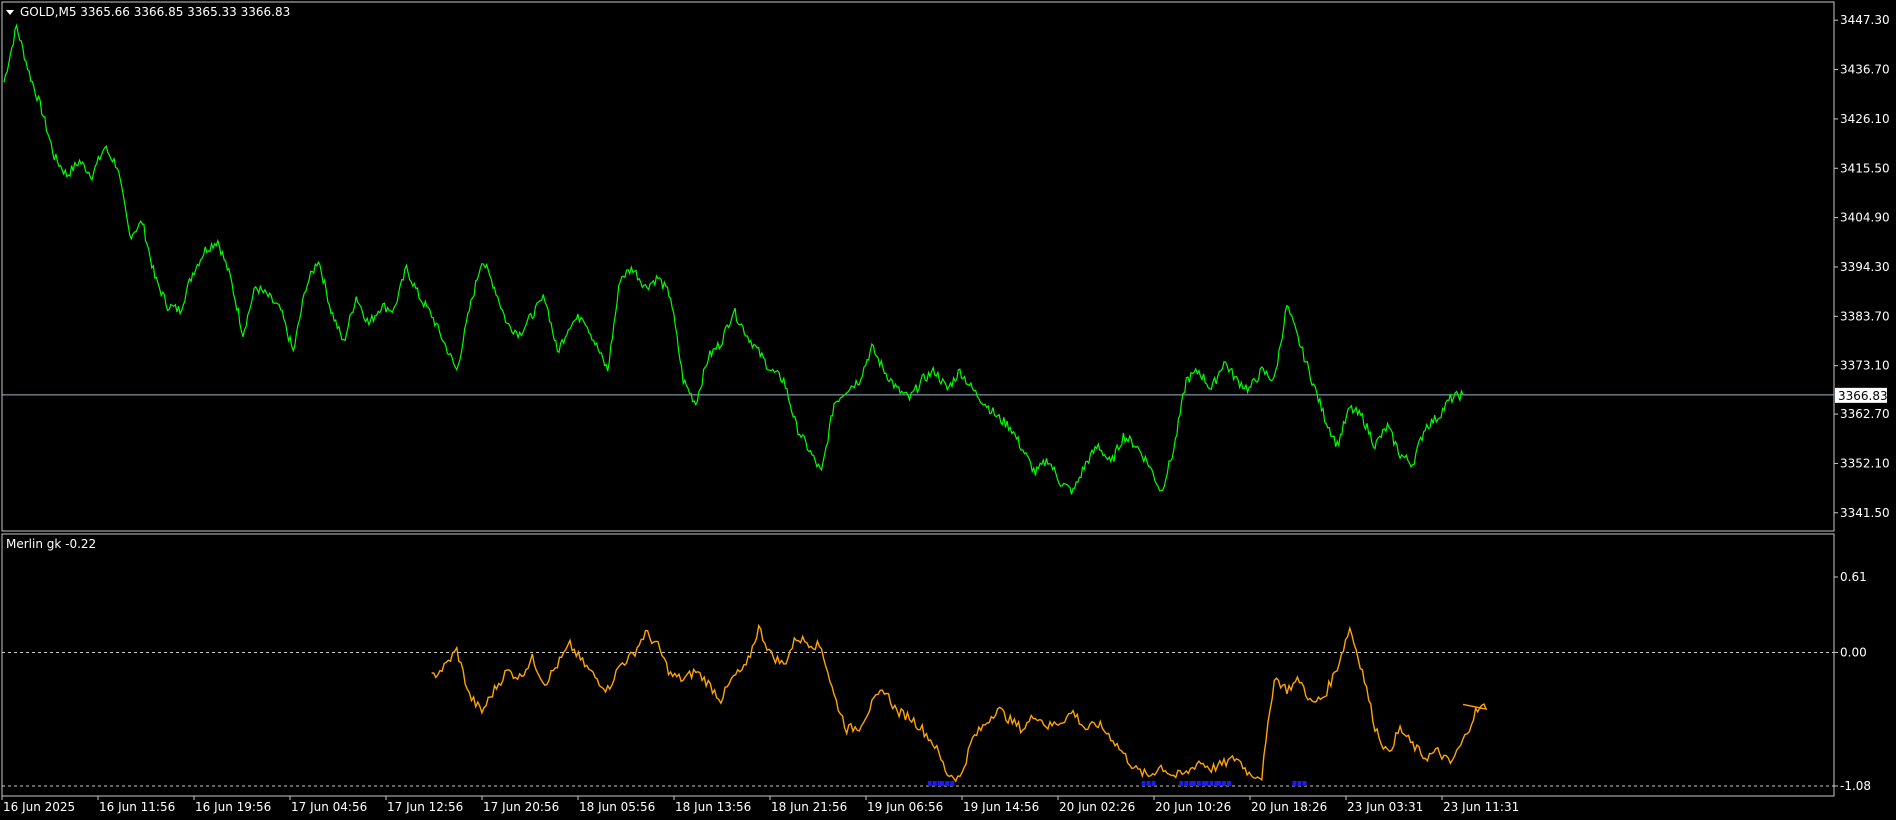 The width and height of the screenshot is (1896, 820). Describe the element at coordinates (51, 544) in the screenshot. I see `indicator-panel-header: Merlin gk -0.22` at that location.